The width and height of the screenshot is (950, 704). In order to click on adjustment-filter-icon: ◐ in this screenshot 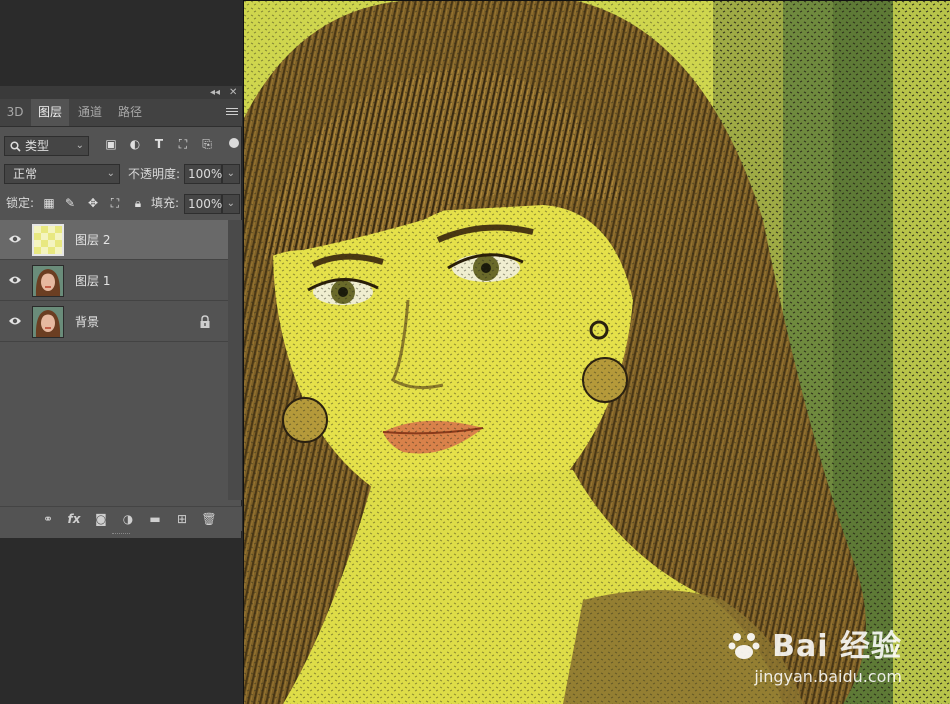, I will do `click(135, 144)`.